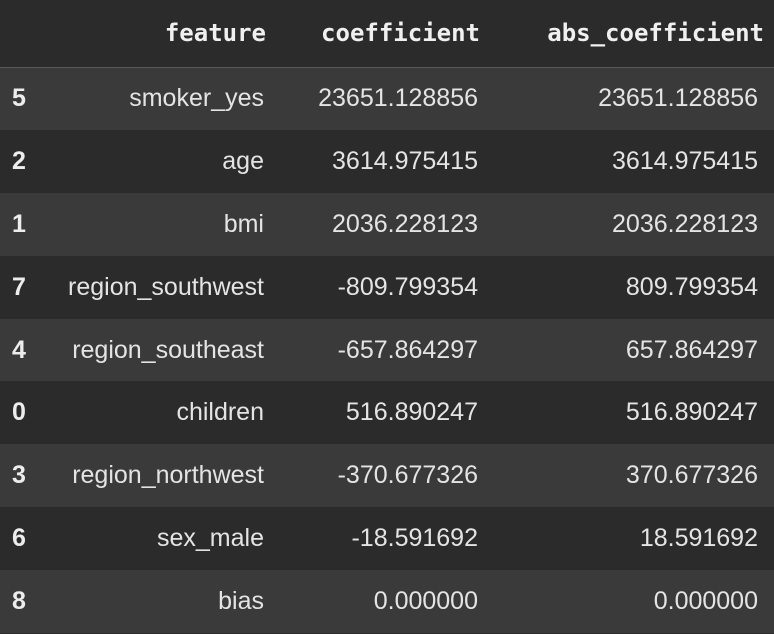  I want to click on feature-header: feature, so click(215, 33).